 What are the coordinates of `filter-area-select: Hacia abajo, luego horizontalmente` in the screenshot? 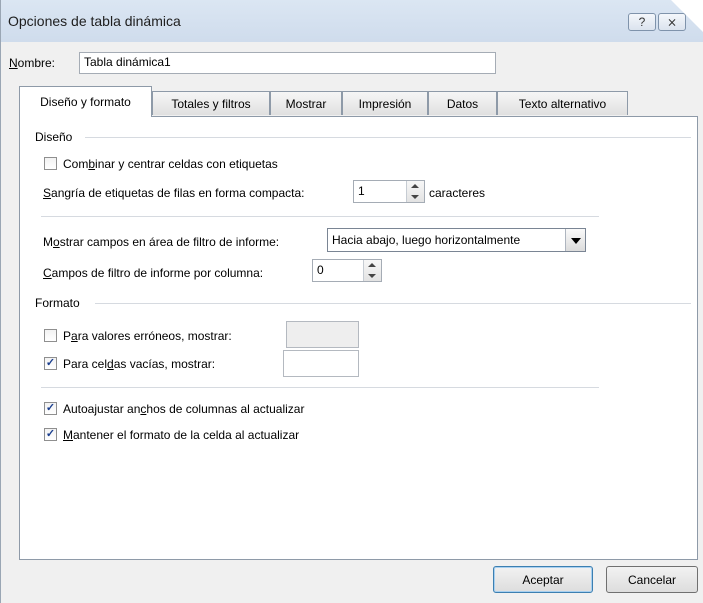 It's located at (456, 240).